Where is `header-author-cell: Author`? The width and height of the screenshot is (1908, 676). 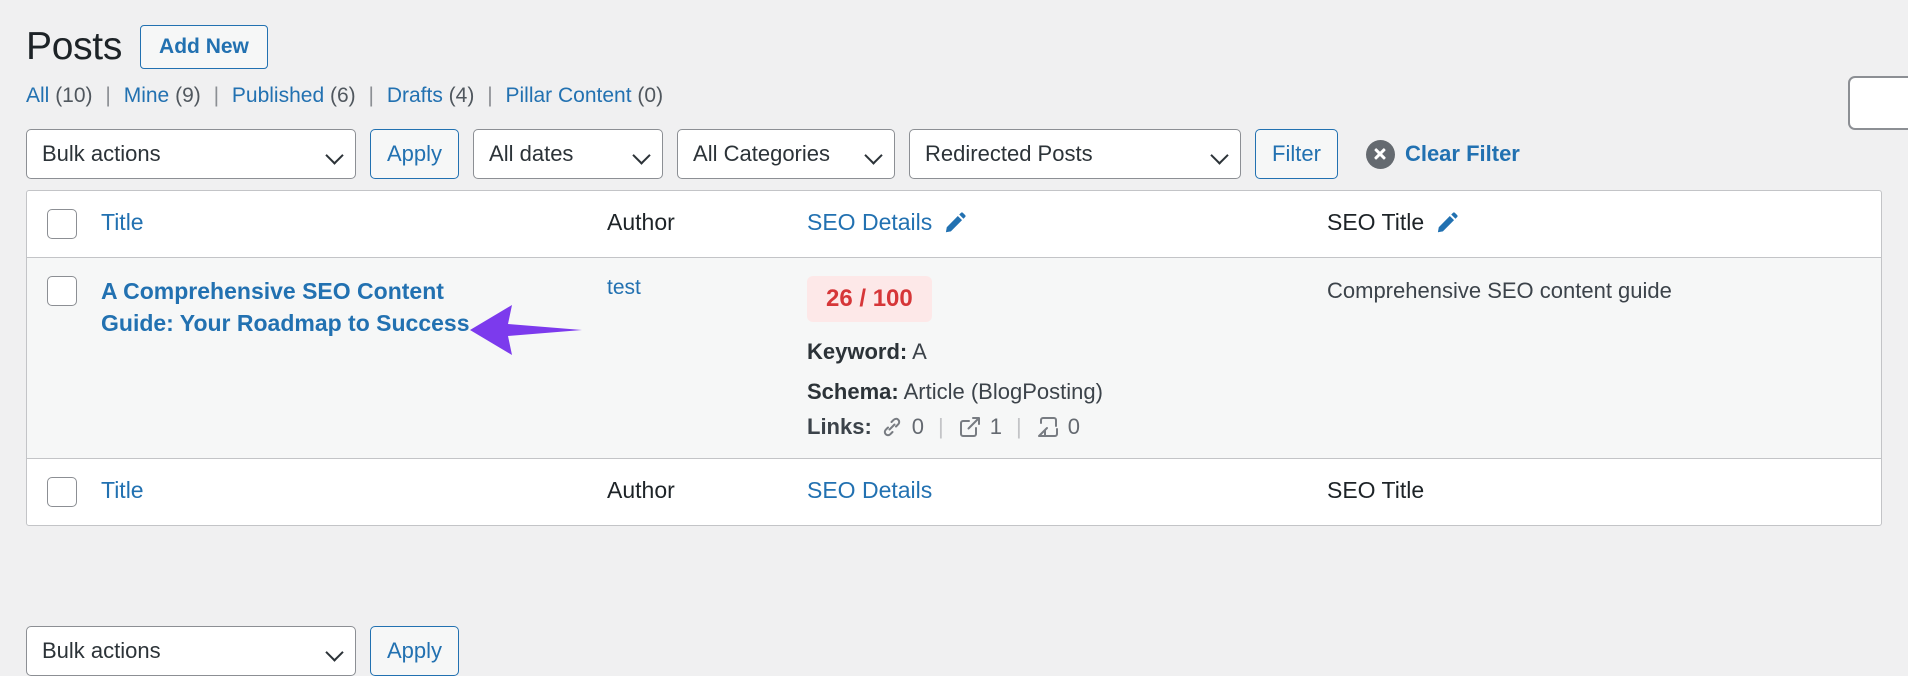
header-author-cell: Author is located at coordinates (697, 222).